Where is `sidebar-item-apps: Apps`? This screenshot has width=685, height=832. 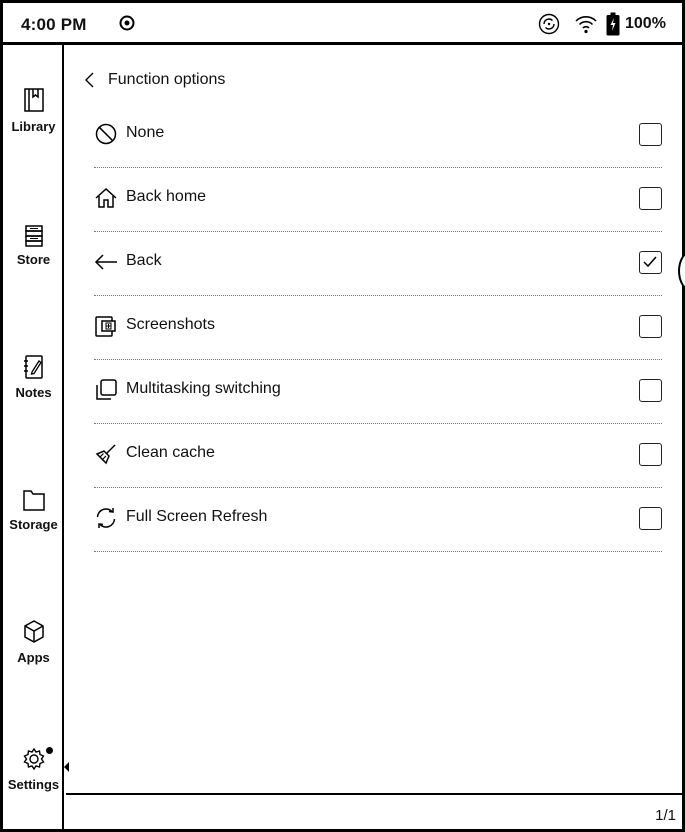 sidebar-item-apps: Apps is located at coordinates (33, 641).